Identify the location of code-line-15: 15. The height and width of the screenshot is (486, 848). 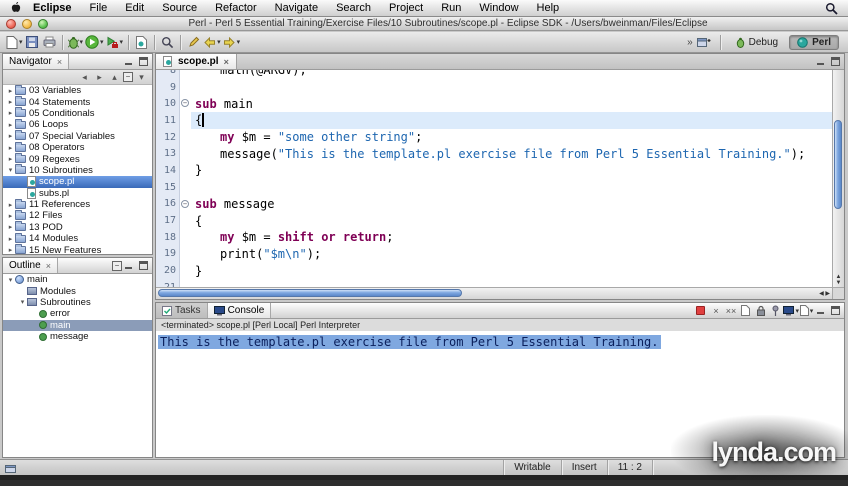
(494, 187).